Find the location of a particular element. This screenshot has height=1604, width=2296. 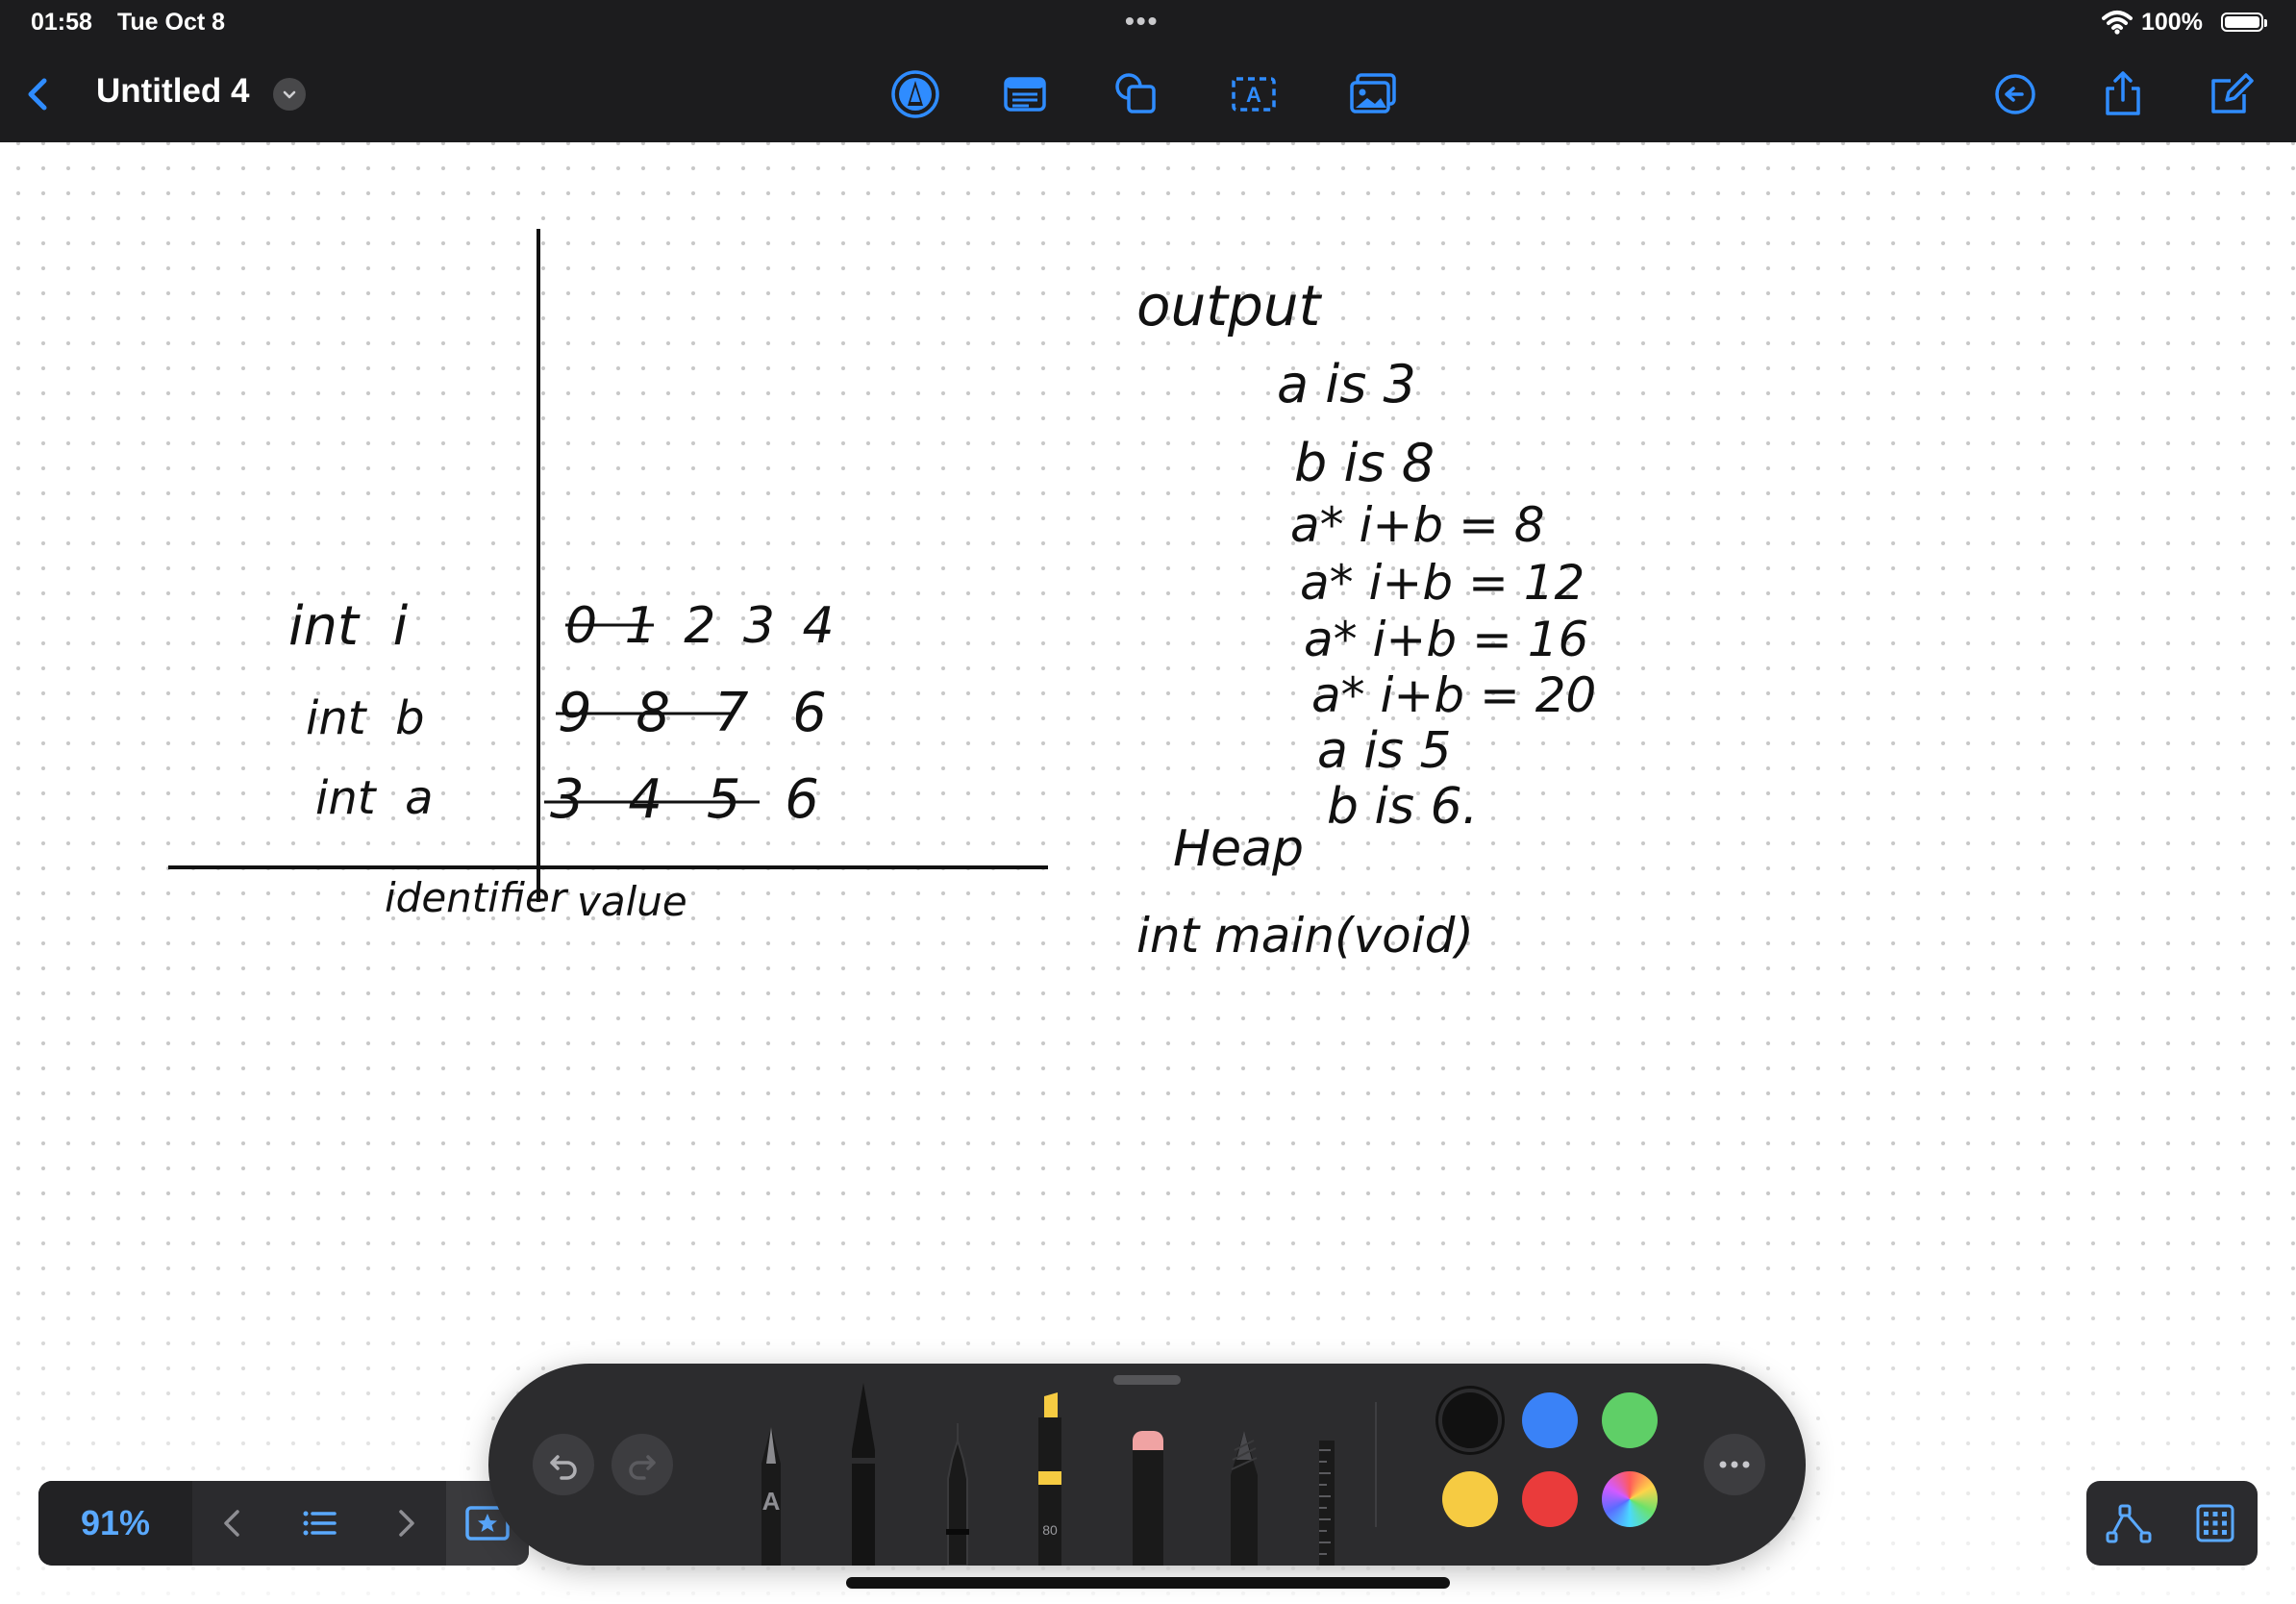

output-line-6: a* i+b = 20 is located at coordinates (1453, 695).